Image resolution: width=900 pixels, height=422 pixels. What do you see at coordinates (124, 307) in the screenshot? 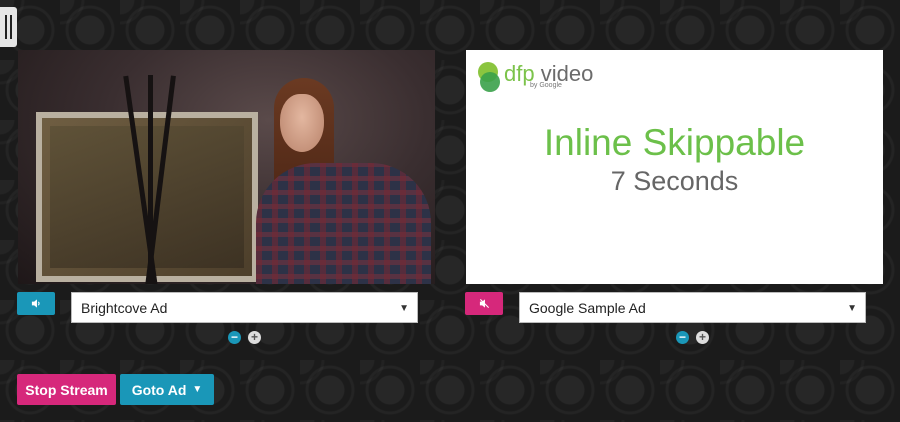
I see `left-ad-select-value: Brightcove Ad` at bounding box center [124, 307].